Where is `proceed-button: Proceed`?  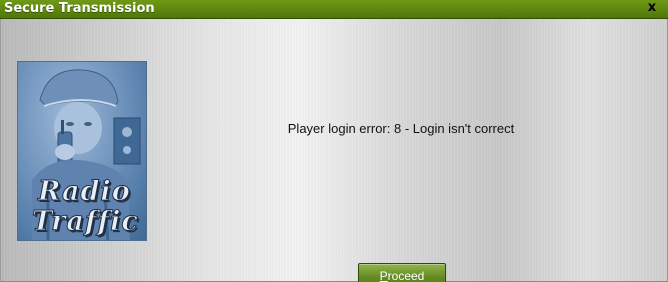 proceed-button: Proceed is located at coordinates (402, 272).